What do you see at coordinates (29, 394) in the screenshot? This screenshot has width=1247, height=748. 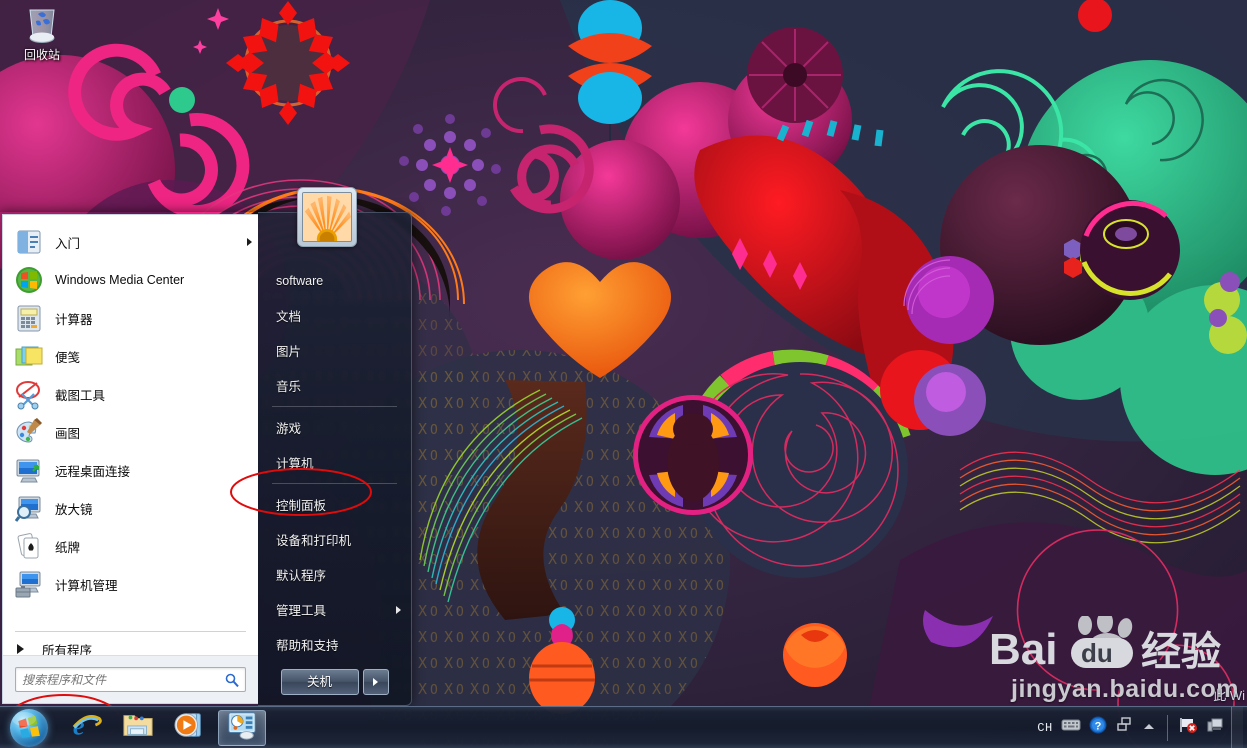 I see `snipping-tool-icon` at bounding box center [29, 394].